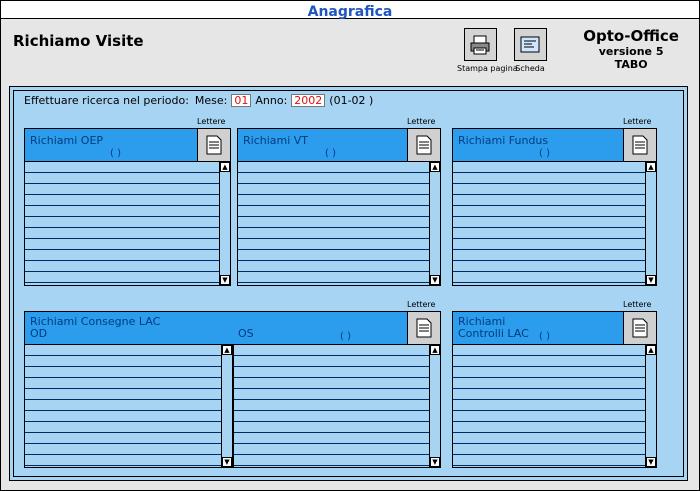  What do you see at coordinates (67, 140) in the screenshot?
I see `panel-oep-title: Richiami OEP` at bounding box center [67, 140].